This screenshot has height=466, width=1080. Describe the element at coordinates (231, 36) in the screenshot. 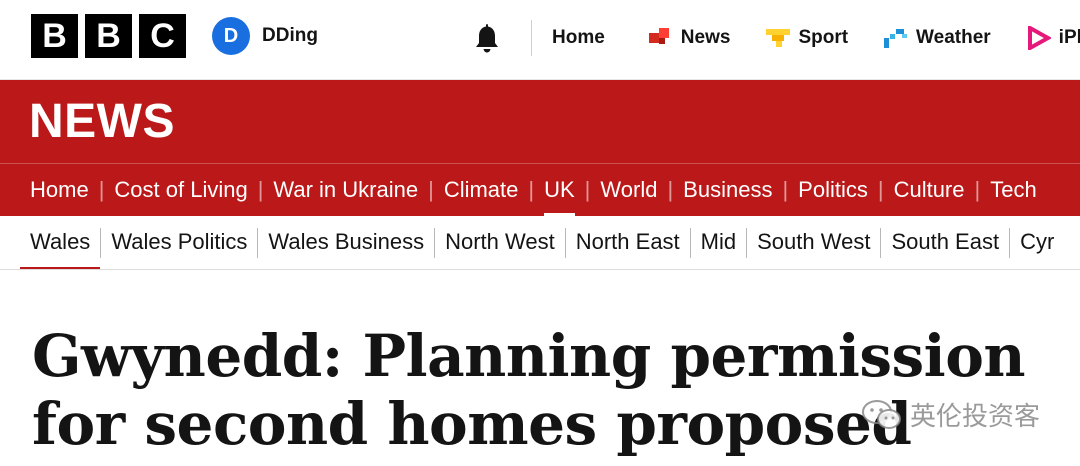

I see `avatar: D` at that location.